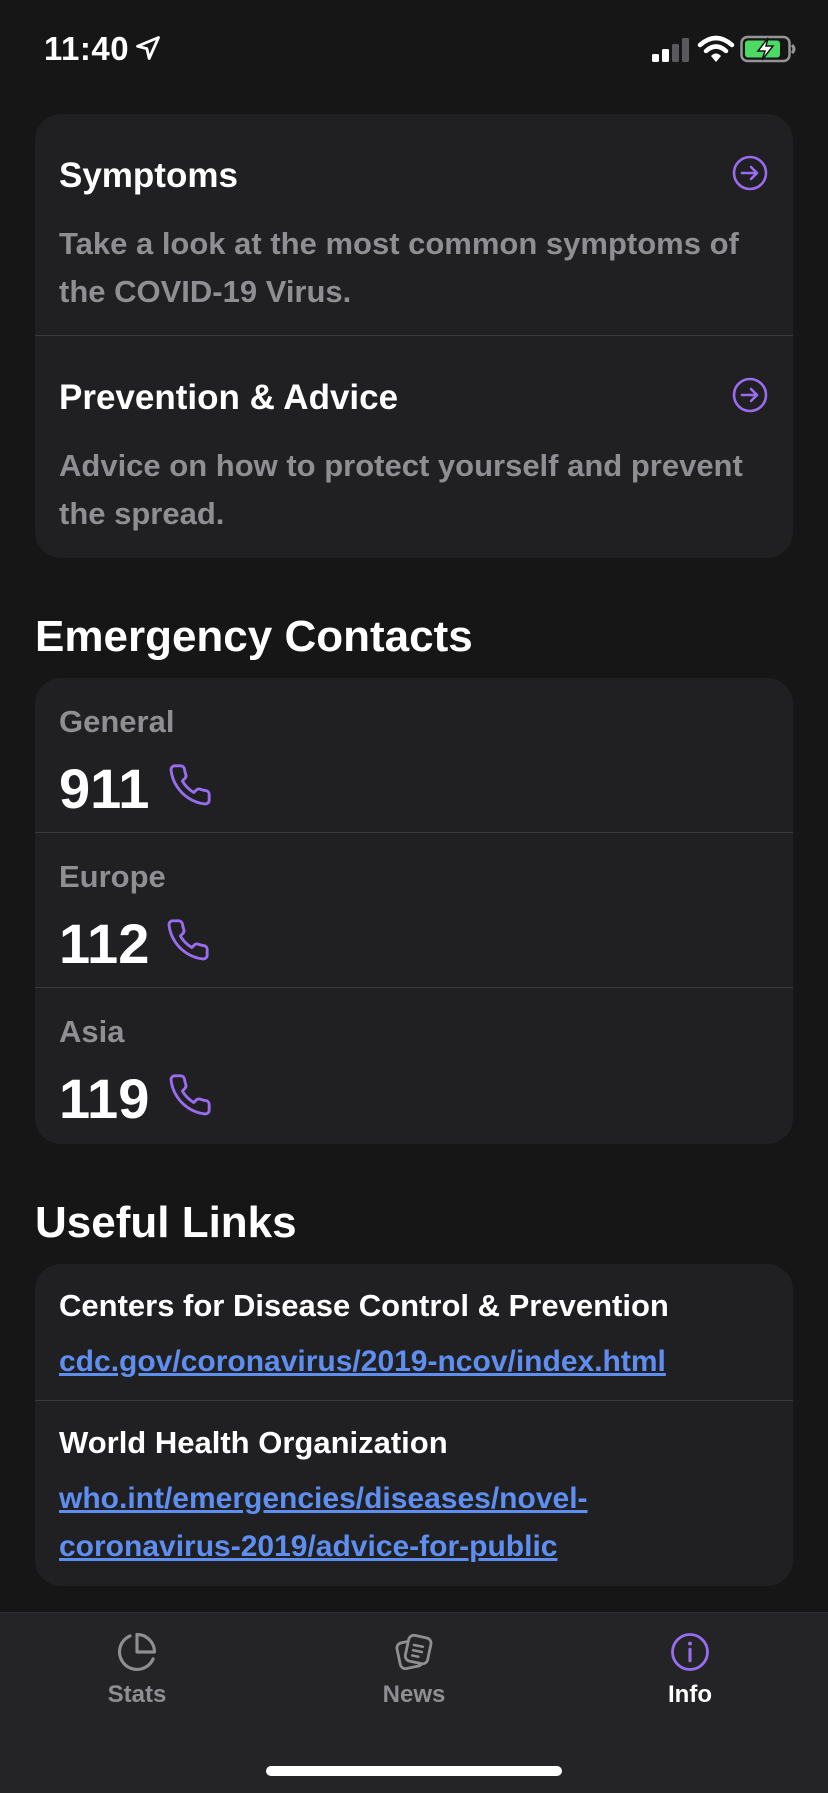 Image resolution: width=828 pixels, height=1793 pixels. Describe the element at coordinates (137, 1652) in the screenshot. I see `pie-chart-icon` at that location.